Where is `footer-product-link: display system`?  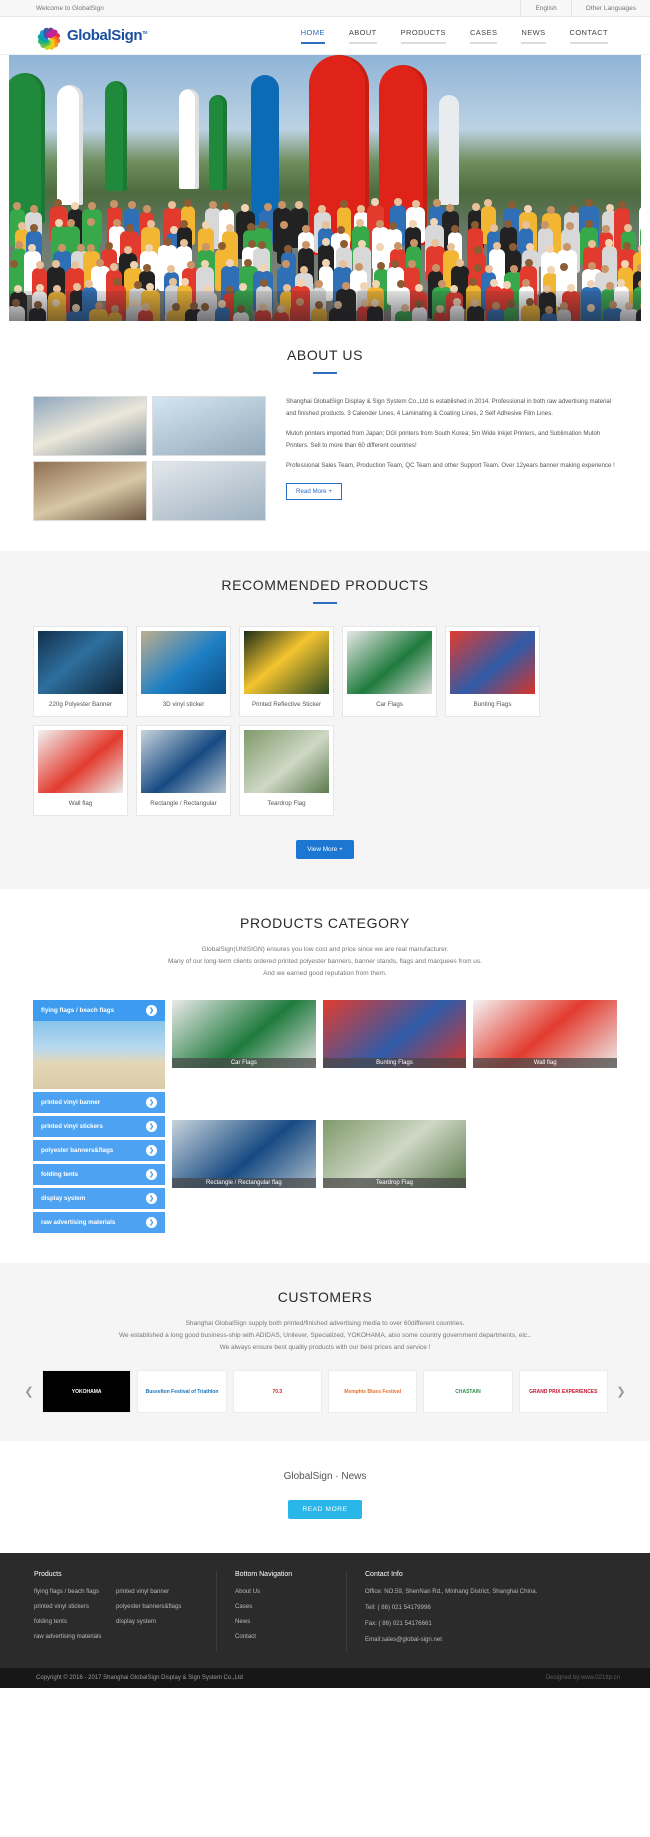
footer-product-link: display system is located at coordinates (157, 1621).